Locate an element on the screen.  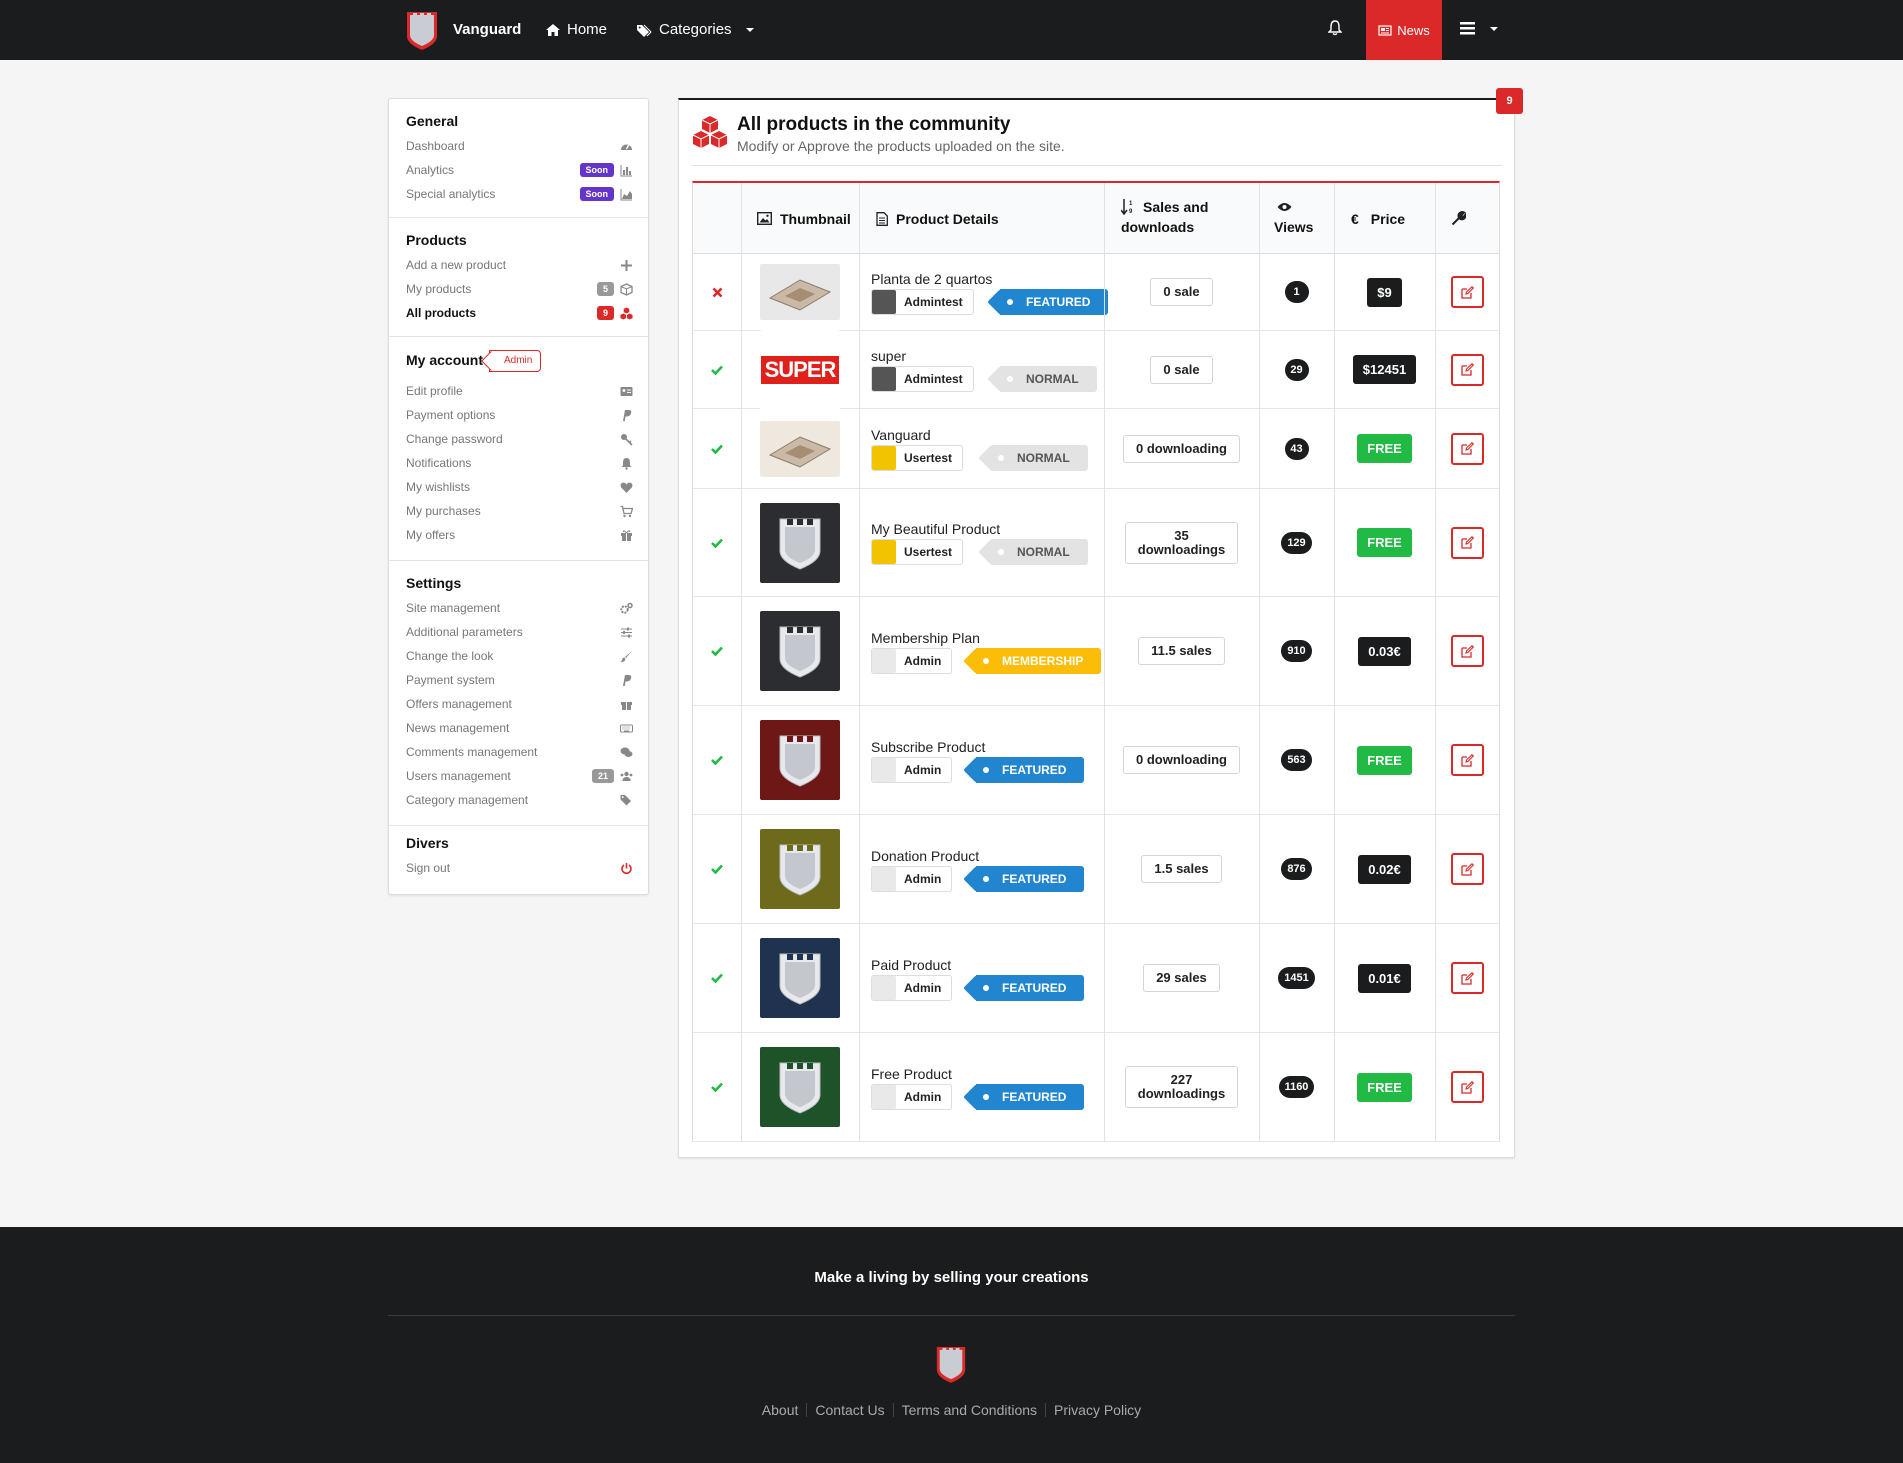
sidebar-item-special-analytics: Special analytics Soon is located at coordinates (519, 194).